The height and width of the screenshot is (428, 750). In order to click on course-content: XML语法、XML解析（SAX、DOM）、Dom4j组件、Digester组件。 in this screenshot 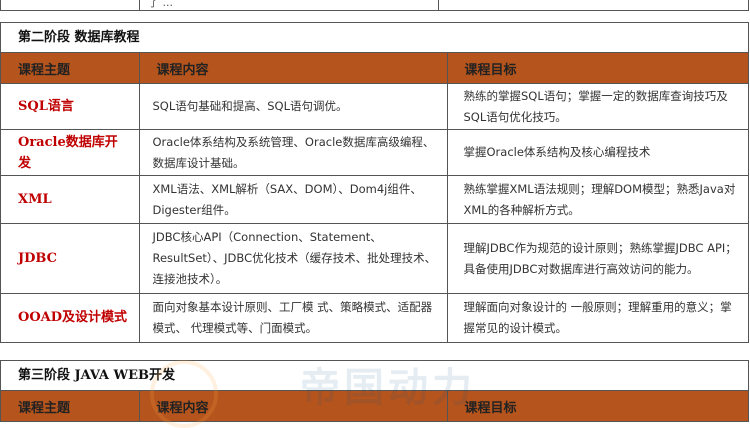, I will do `click(293, 199)`.